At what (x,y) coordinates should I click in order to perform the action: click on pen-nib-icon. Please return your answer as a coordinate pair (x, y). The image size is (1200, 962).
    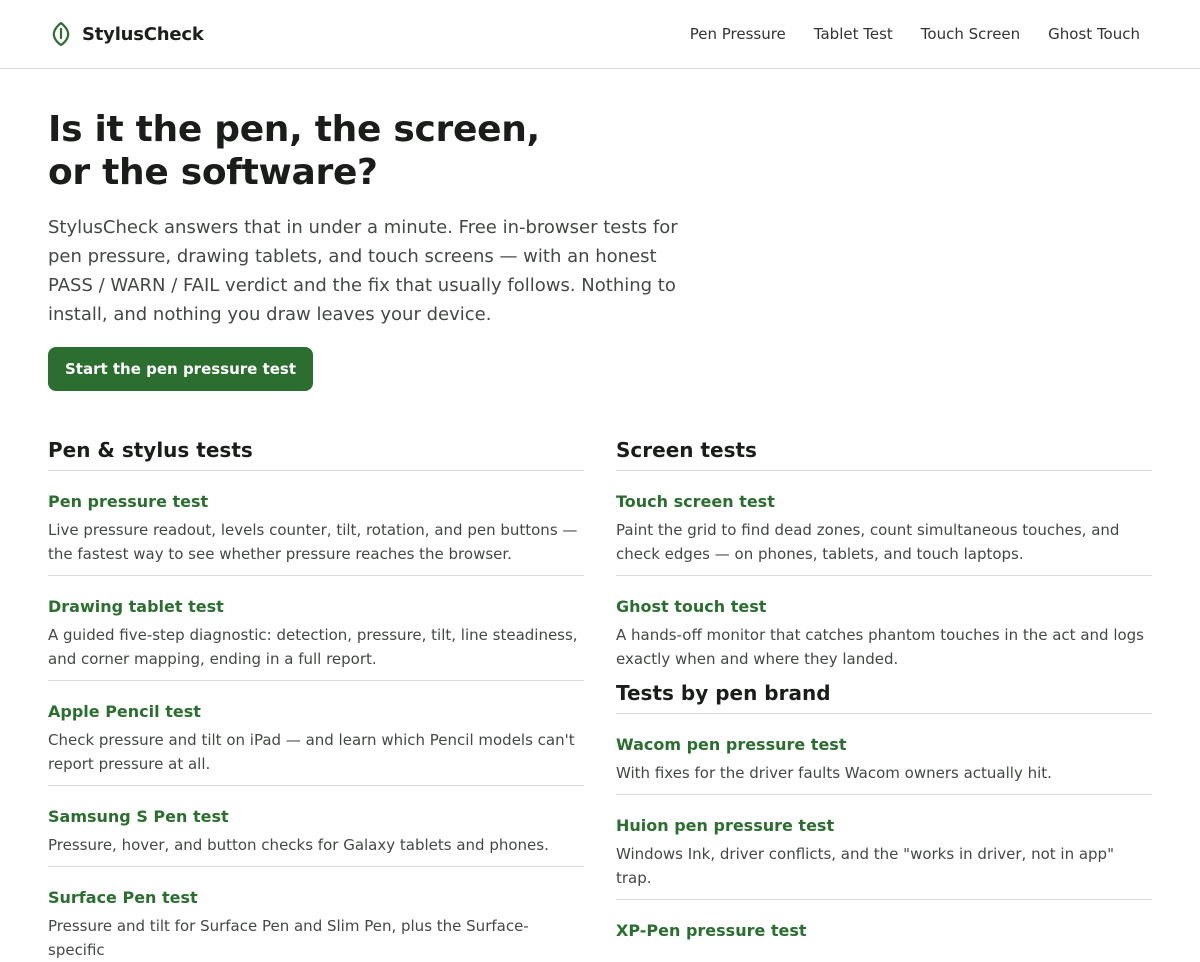
    Looking at the image, I should click on (61, 34).